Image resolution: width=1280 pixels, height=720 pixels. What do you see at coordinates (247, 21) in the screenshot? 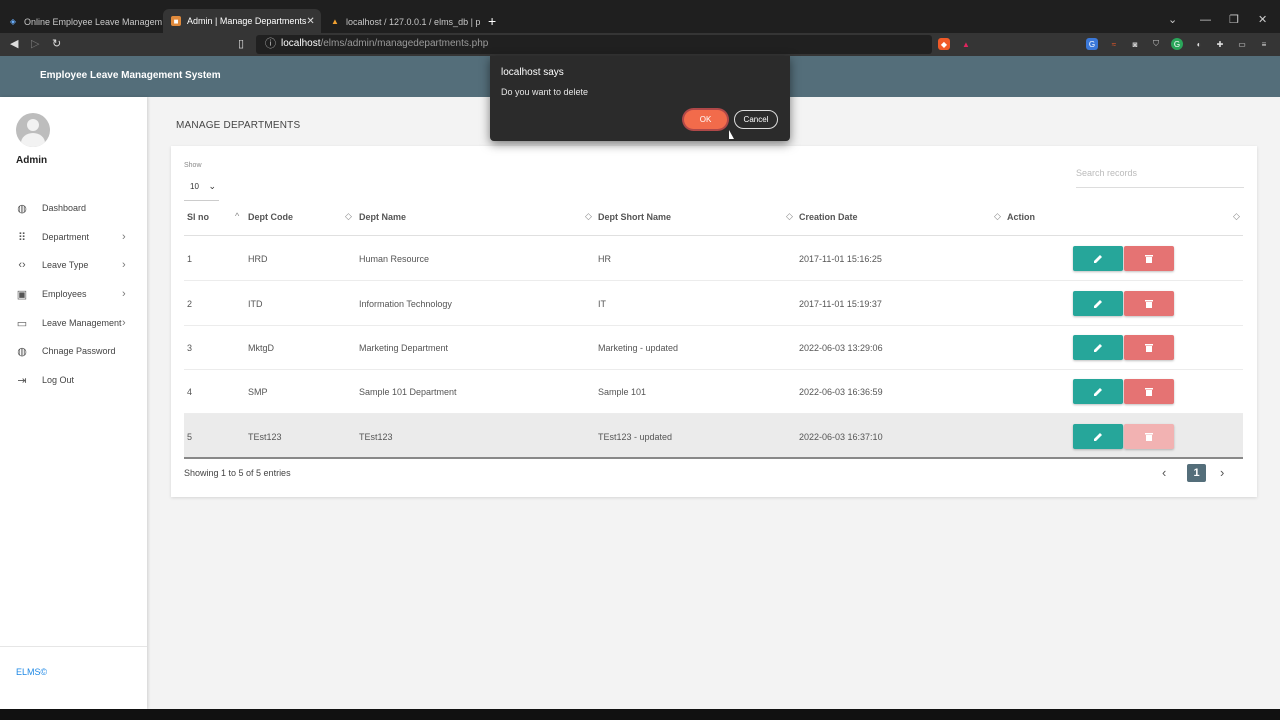
I see `tab-title: Admin | Manage Departments` at bounding box center [247, 21].